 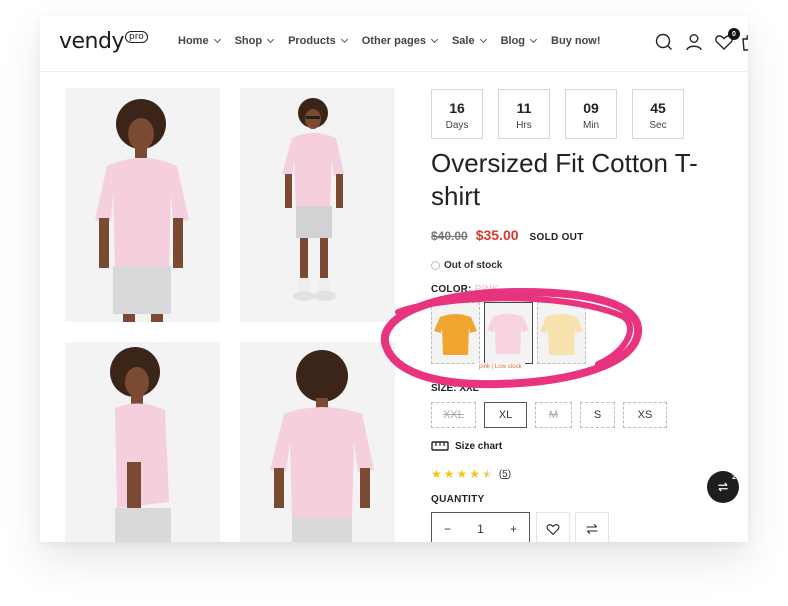 What do you see at coordinates (447, 529) in the screenshot?
I see `decrease-button: −` at bounding box center [447, 529].